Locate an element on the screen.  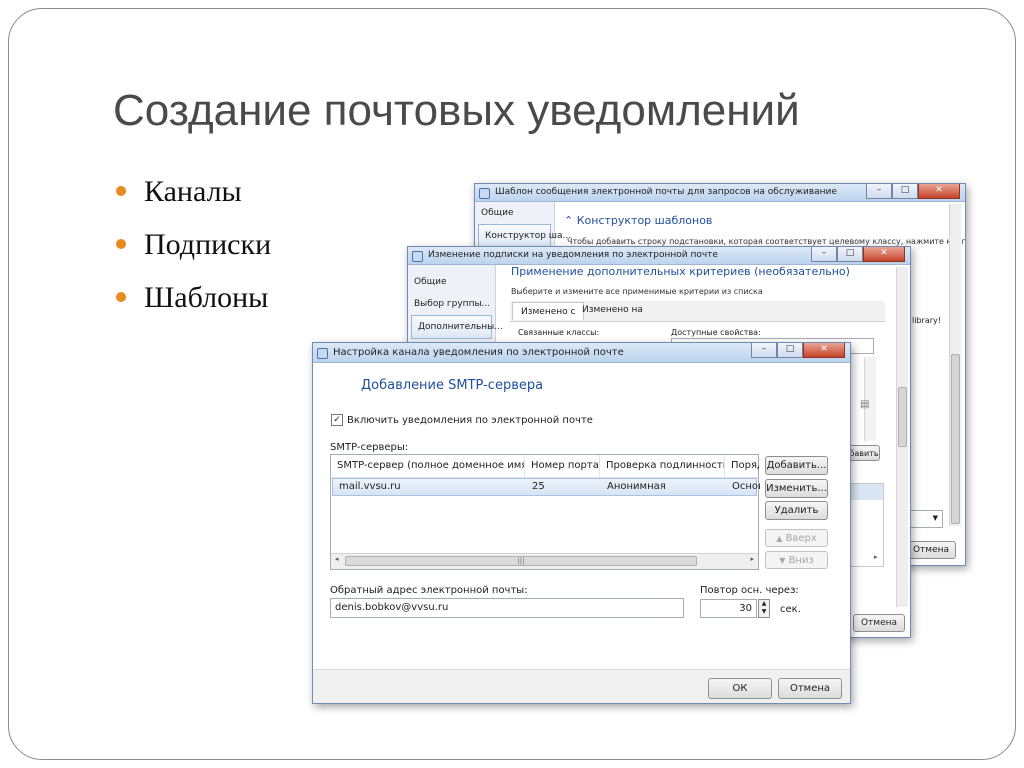
scrollbar-thumb: ||| is located at coordinates (521, 561).